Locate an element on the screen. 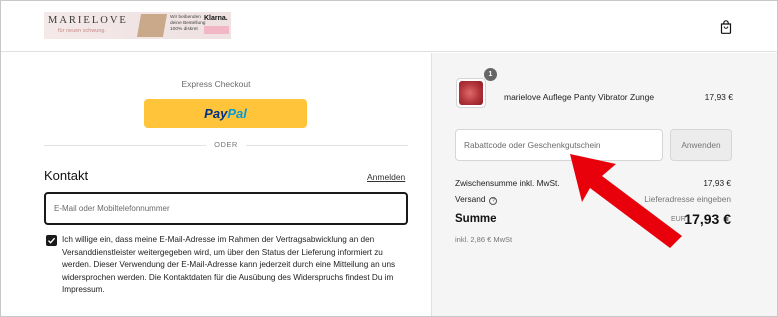 The image size is (778, 317). klarna-badge is located at coordinates (216, 30).